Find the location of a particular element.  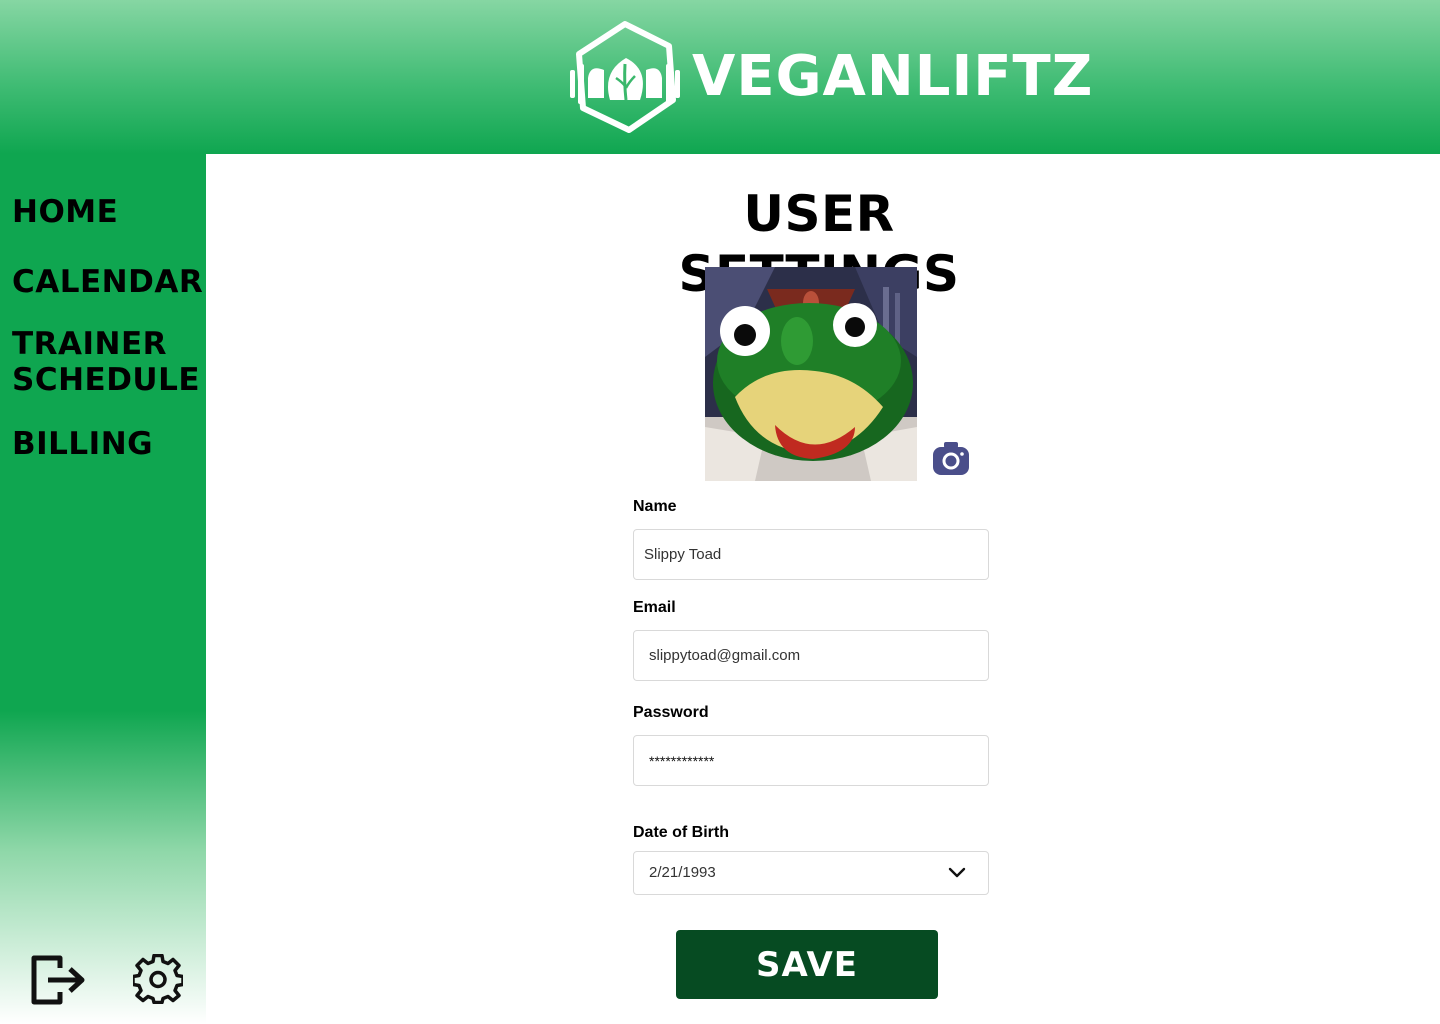

chevron-down-icon is located at coordinates (957, 873).